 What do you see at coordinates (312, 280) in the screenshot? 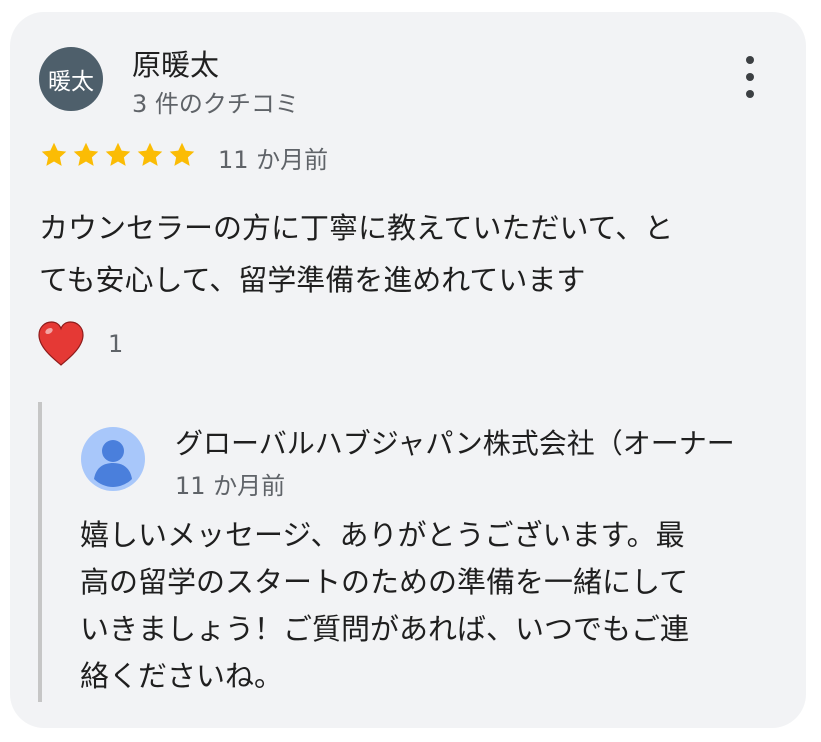
I see `review-text-line: ても安心して、留学準備を進めれています` at bounding box center [312, 280].